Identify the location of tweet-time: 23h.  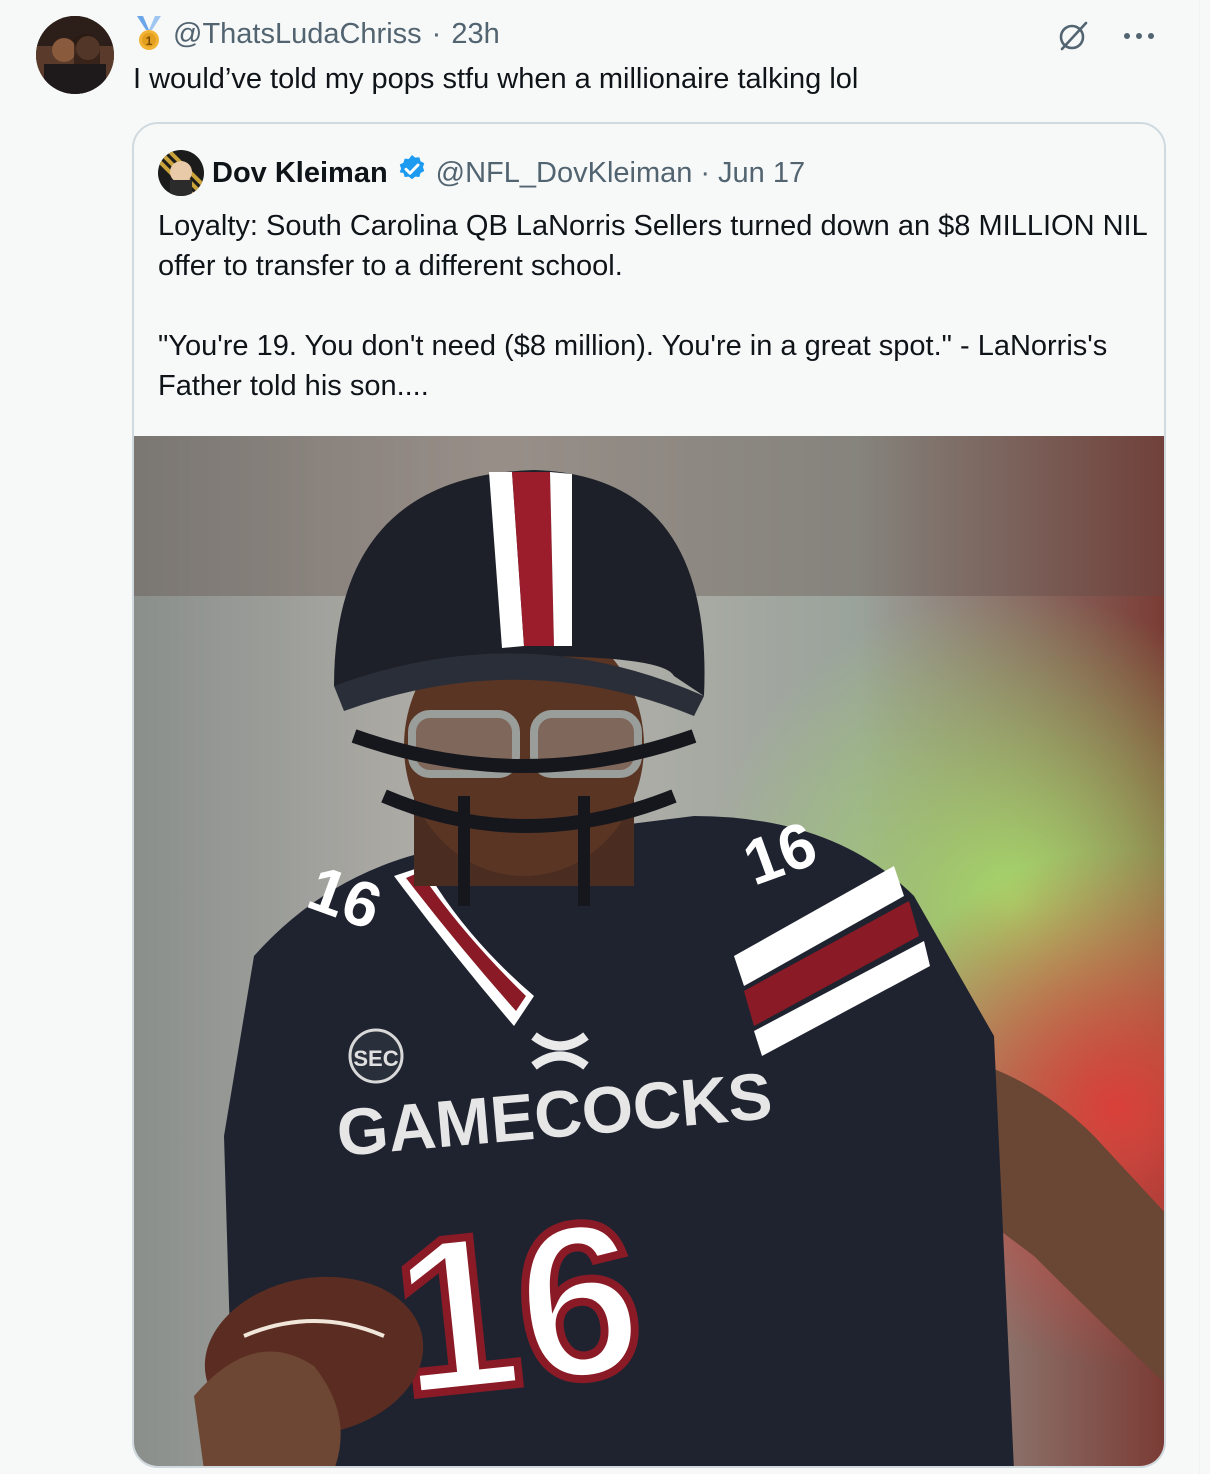
(475, 34).